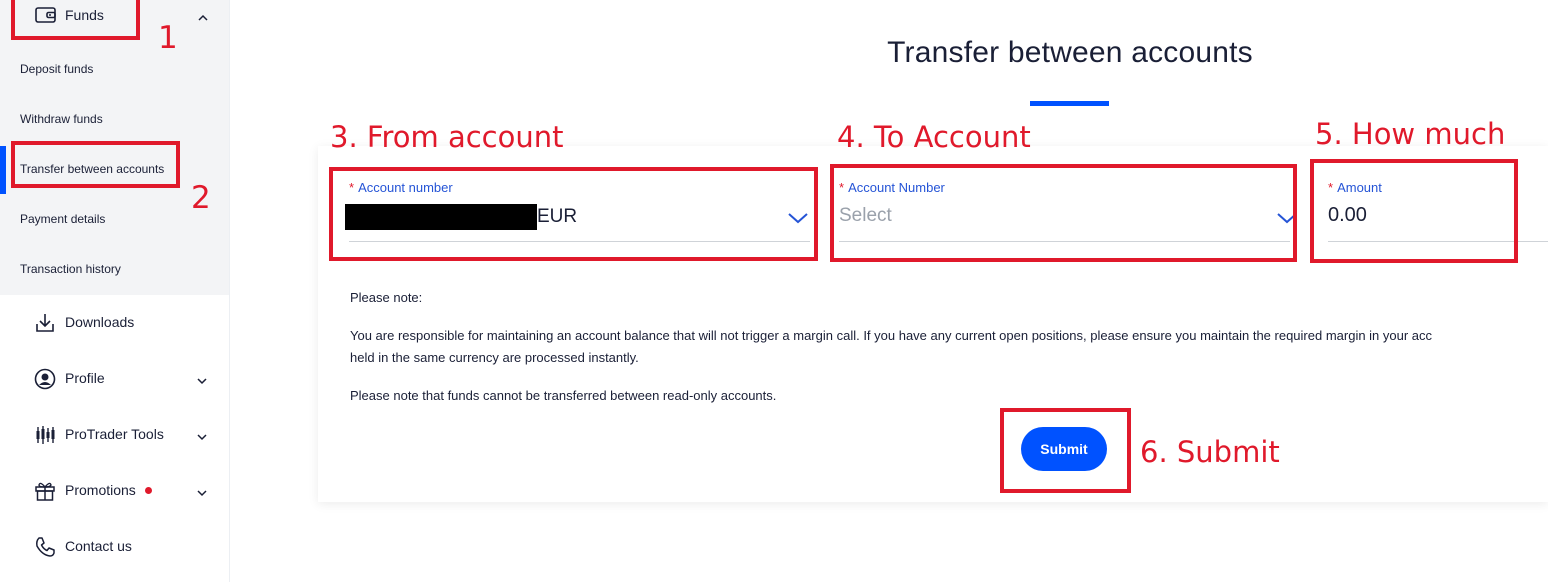 Image resolution: width=1548 pixels, height=582 pixels. I want to click on title-underline, so click(1069, 103).